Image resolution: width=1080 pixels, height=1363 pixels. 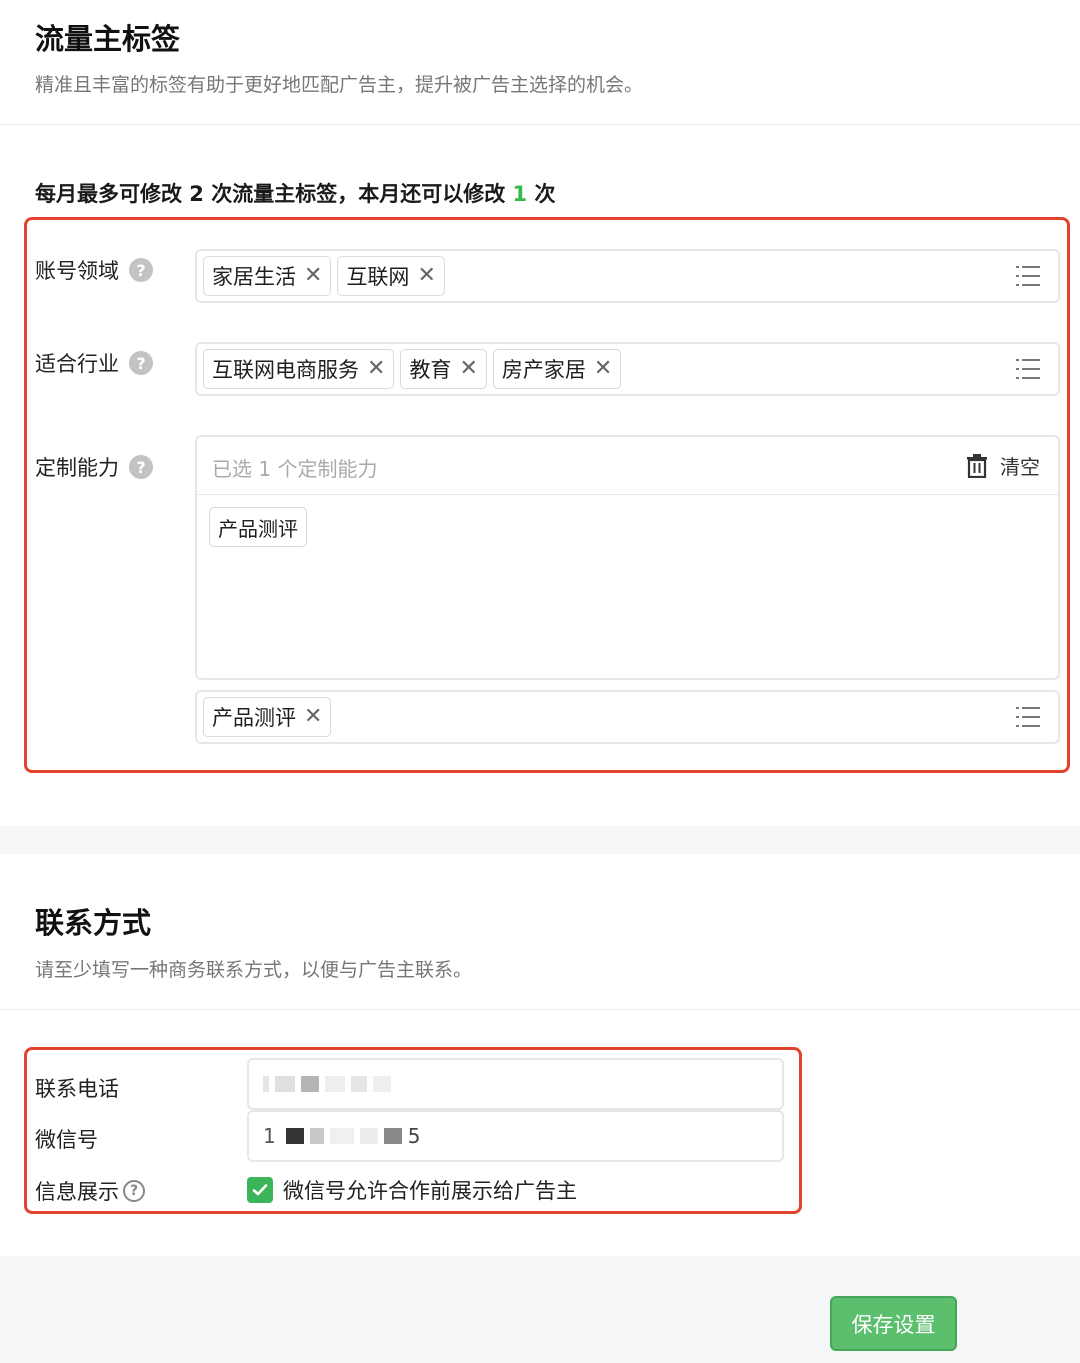 What do you see at coordinates (627, 466) in the screenshot?
I see `custom-capability-header: 已选 1 个定制能力 清空` at bounding box center [627, 466].